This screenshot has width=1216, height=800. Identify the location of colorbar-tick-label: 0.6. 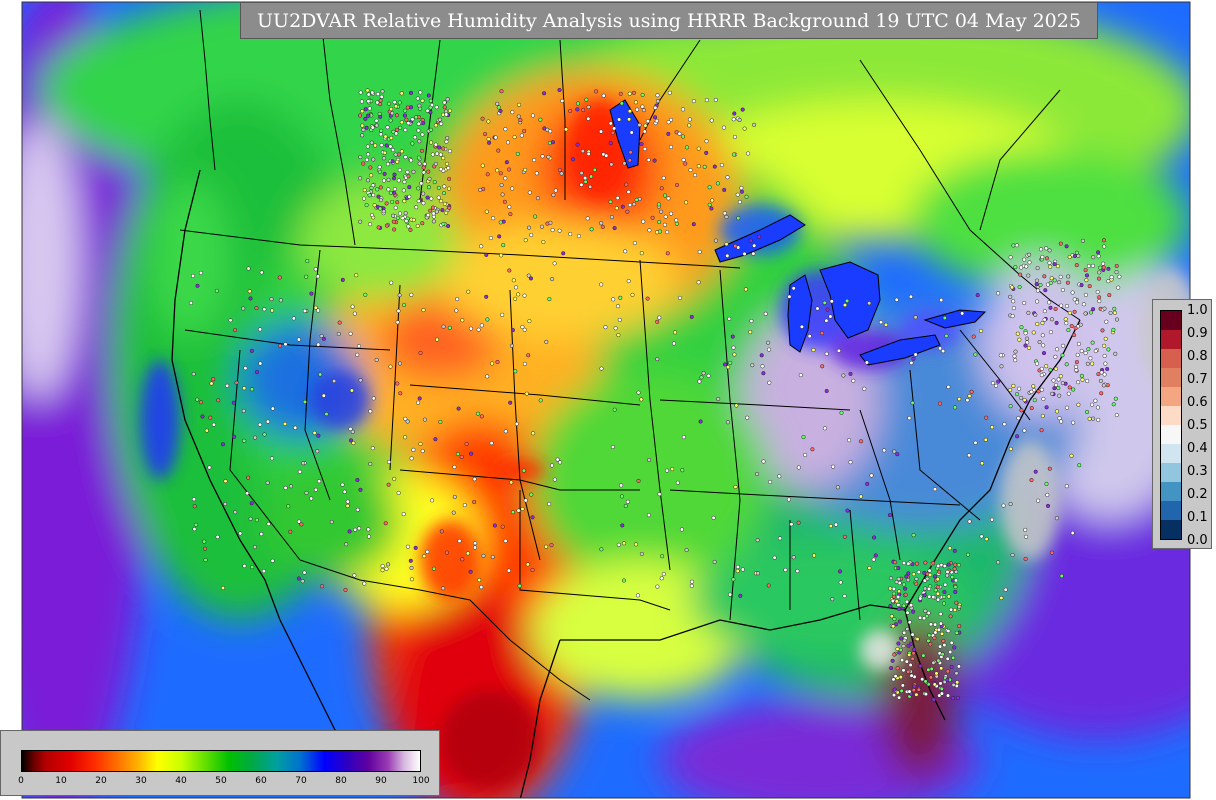
(1197, 402).